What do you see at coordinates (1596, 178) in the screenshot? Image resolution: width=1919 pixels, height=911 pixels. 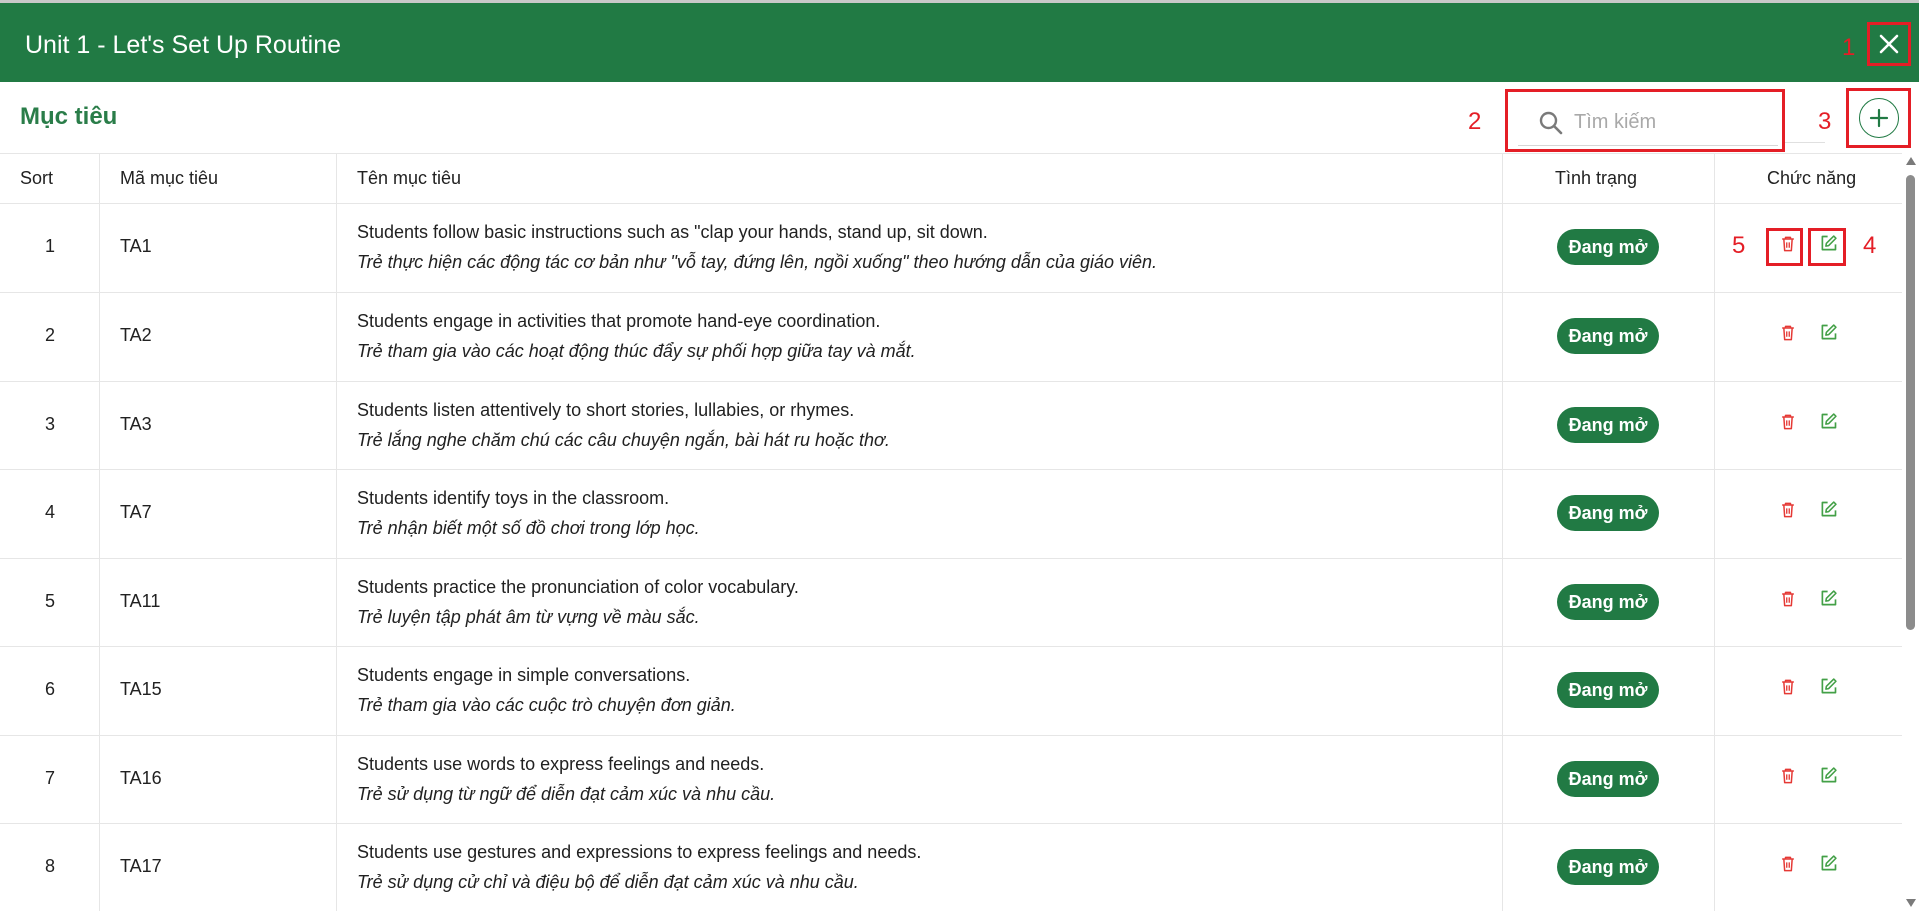 I see `column-header-status: Tình trạng` at bounding box center [1596, 178].